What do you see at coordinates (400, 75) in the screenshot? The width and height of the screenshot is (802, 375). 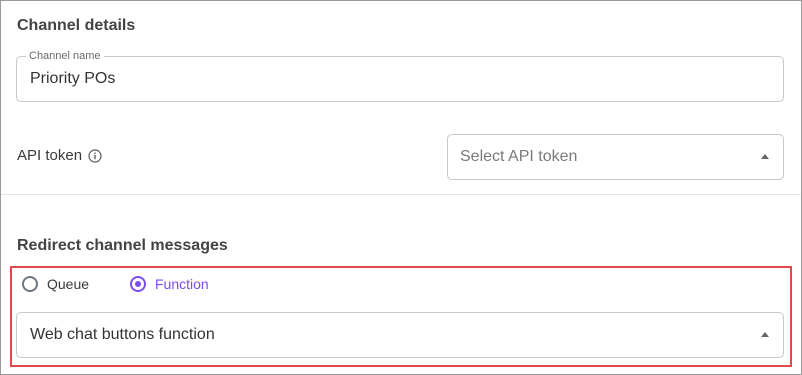 I see `channel-name-field: Channel name Priority POs` at bounding box center [400, 75].